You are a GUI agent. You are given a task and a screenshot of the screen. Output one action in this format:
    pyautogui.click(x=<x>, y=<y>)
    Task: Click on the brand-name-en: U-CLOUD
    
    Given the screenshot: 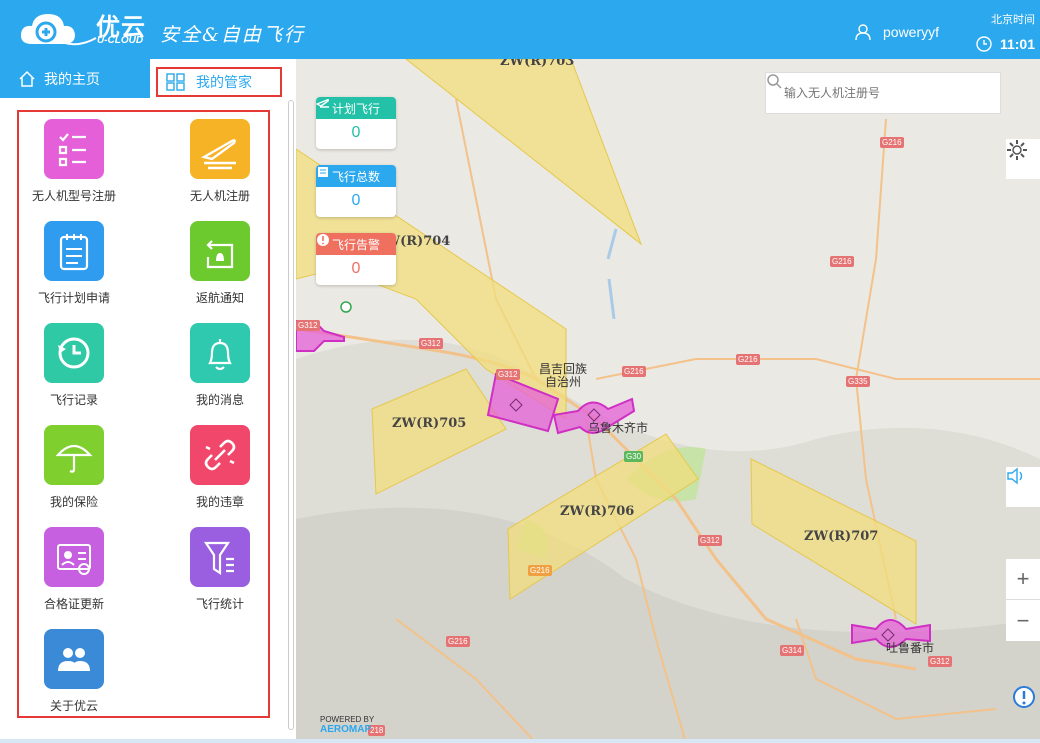 What is the action you would take?
    pyautogui.click(x=120, y=40)
    